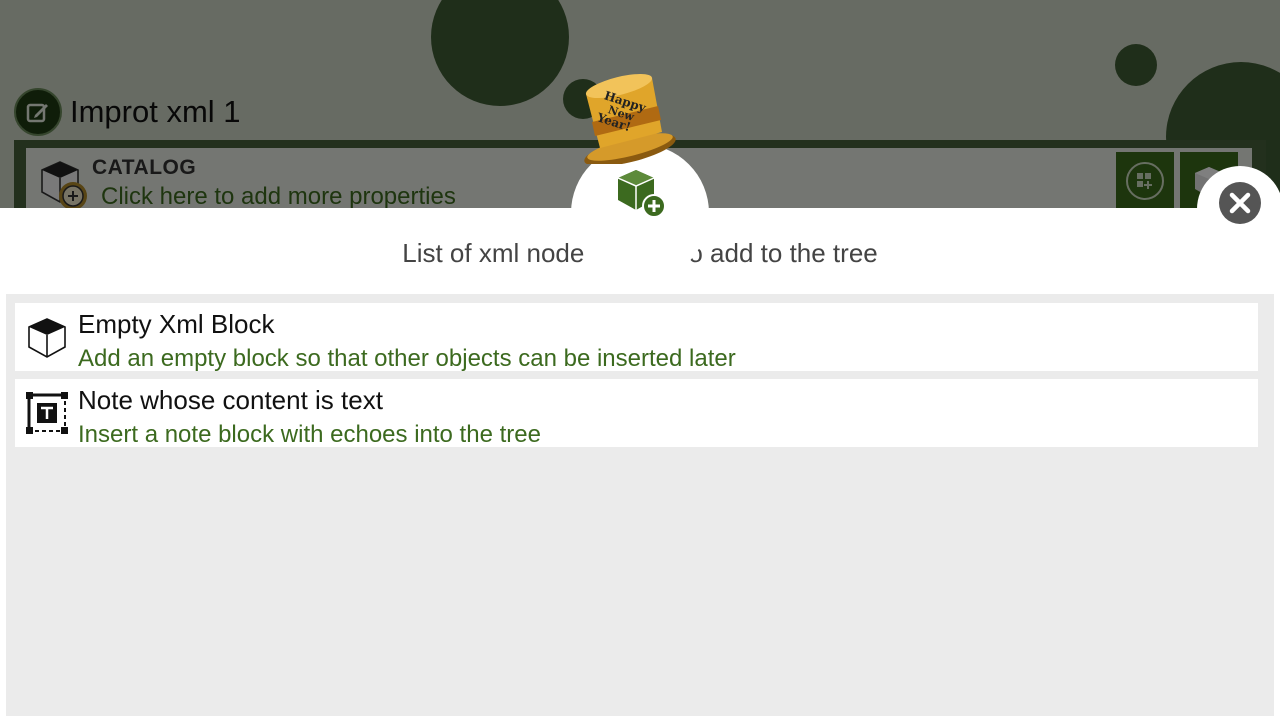  I want to click on add-cube-icon, so click(641, 194).